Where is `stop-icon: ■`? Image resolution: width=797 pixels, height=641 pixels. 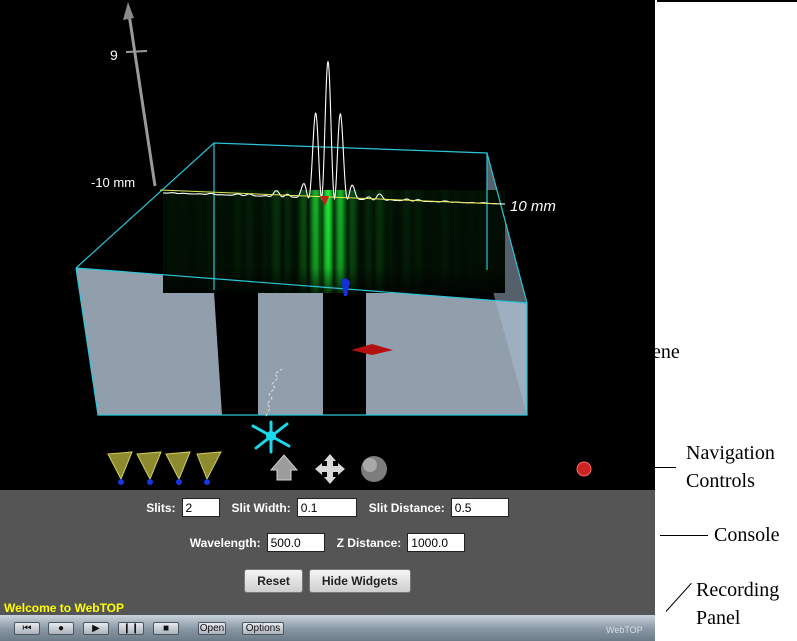
stop-icon: ■ is located at coordinates (166, 628).